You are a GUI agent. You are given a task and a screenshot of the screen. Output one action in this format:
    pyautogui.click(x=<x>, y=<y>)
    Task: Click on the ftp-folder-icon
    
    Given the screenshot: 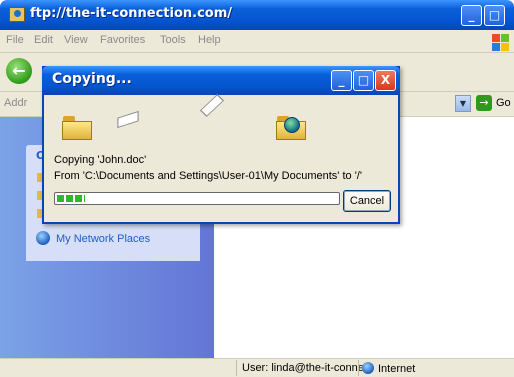 What is the action you would take?
    pyautogui.click(x=17, y=14)
    